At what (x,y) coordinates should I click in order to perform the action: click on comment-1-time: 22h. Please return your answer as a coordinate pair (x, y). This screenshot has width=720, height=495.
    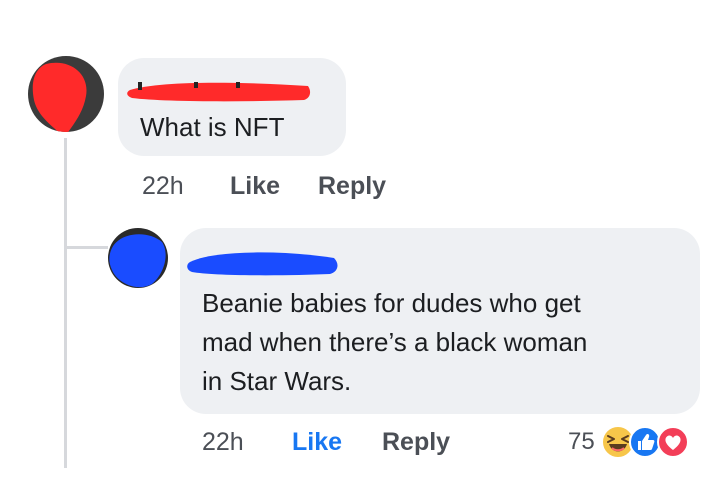
    Looking at the image, I should click on (163, 186).